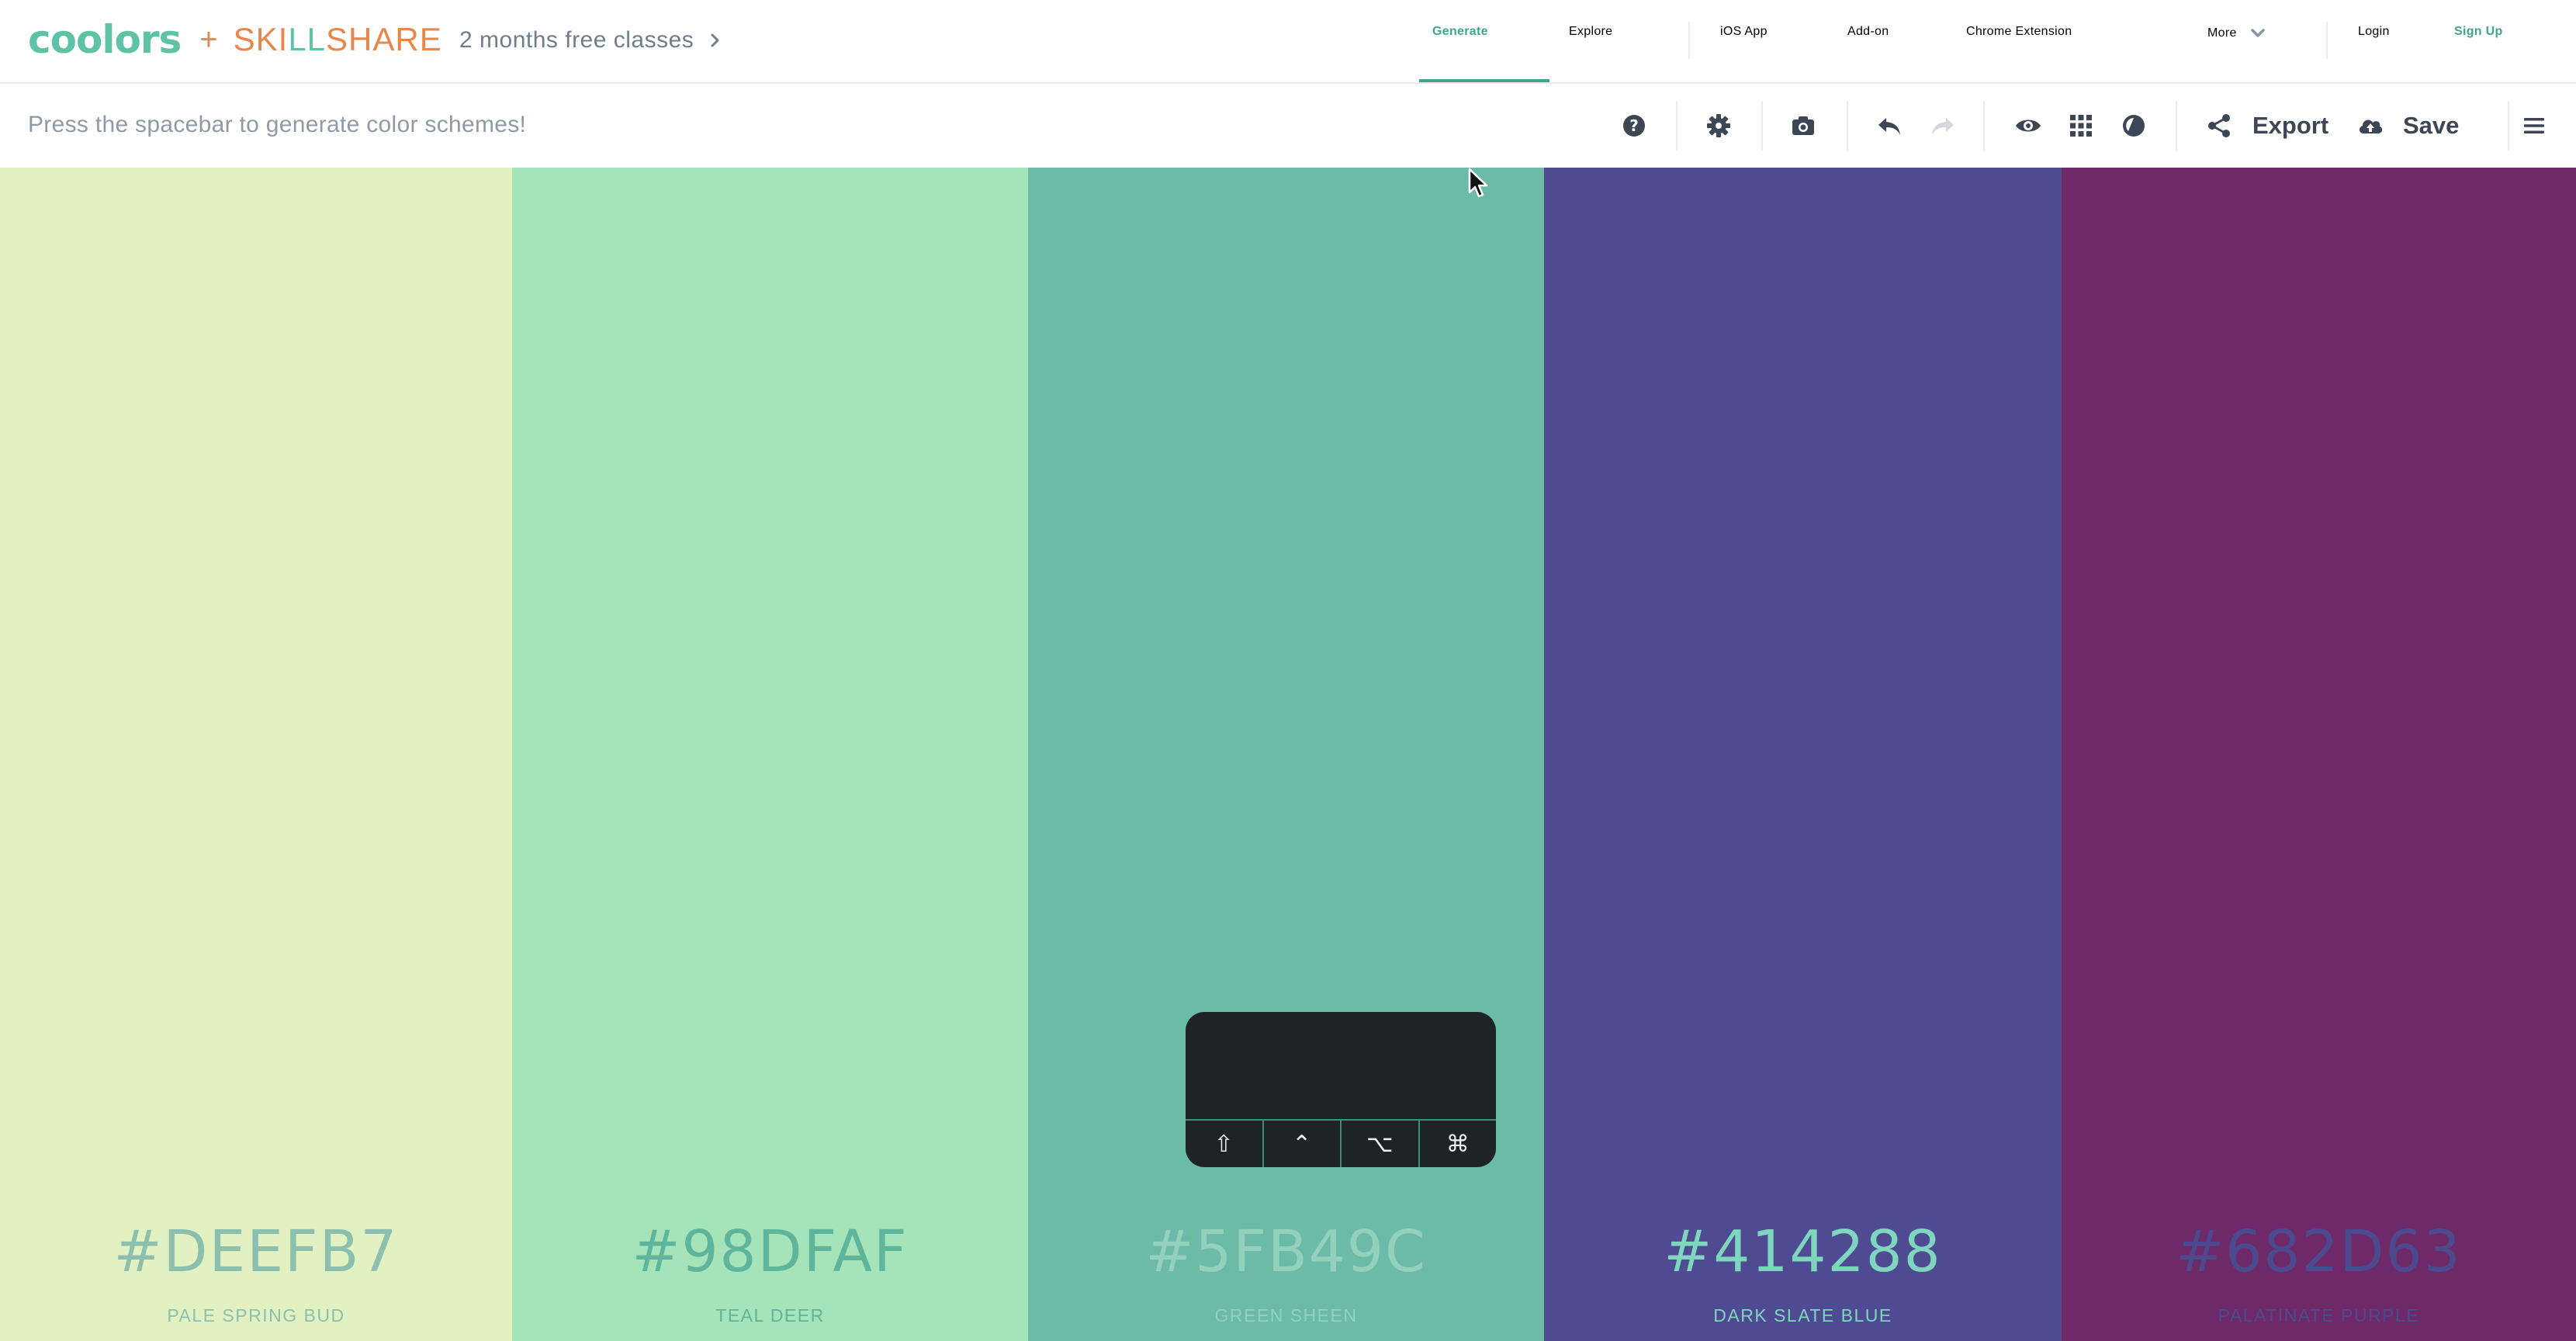  Describe the element at coordinates (2134, 126) in the screenshot. I see `contrast-icon` at that location.